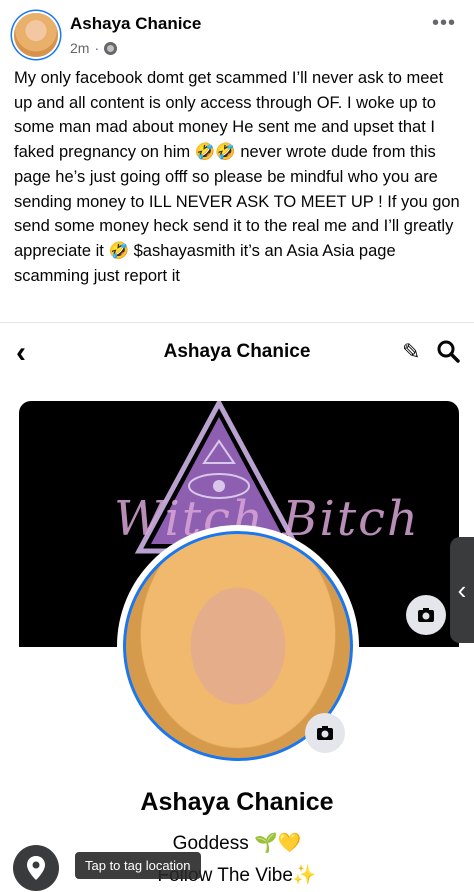  What do you see at coordinates (444, 23) in the screenshot?
I see `more-options-icon: •••` at bounding box center [444, 23].